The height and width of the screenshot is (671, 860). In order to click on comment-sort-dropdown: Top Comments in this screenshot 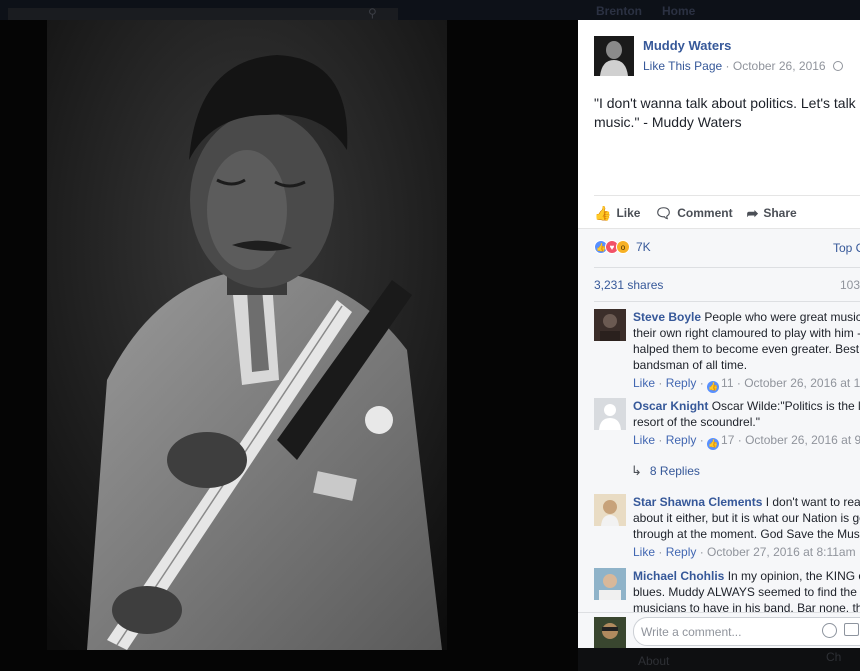, I will do `click(846, 248)`.